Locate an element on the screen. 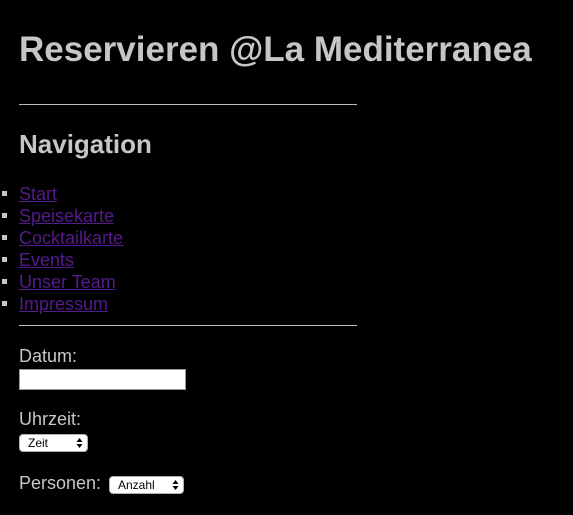  nav-item-impressum: Impressum is located at coordinates (61, 304).